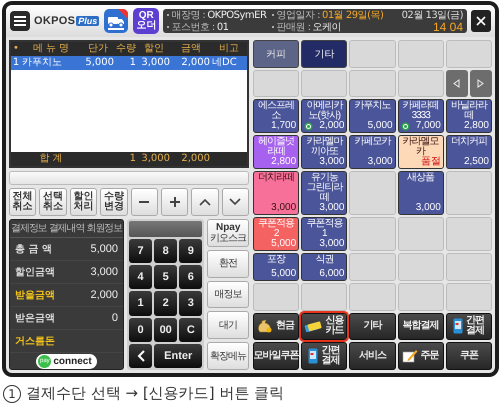 This screenshot has height=410, width=501. Describe the element at coordinates (72, 361) in the screenshot. I see `pay-connect-text: connect` at that location.